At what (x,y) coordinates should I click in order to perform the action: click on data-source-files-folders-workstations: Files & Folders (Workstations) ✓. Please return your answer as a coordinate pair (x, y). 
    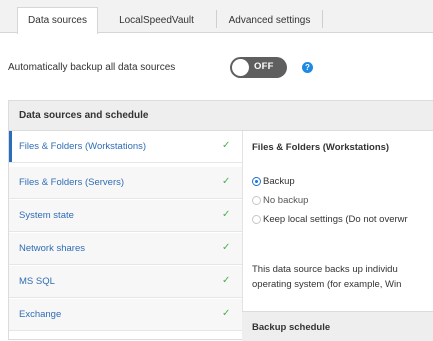
    Looking at the image, I should click on (125, 147).